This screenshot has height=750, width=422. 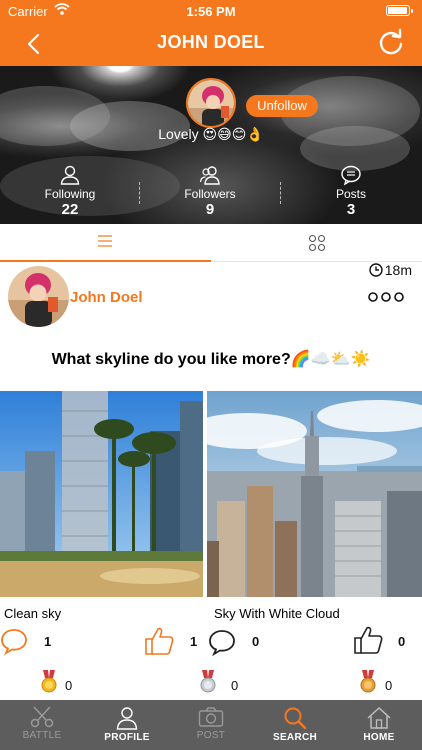 I want to click on battery-icon, so click(x=399, y=10).